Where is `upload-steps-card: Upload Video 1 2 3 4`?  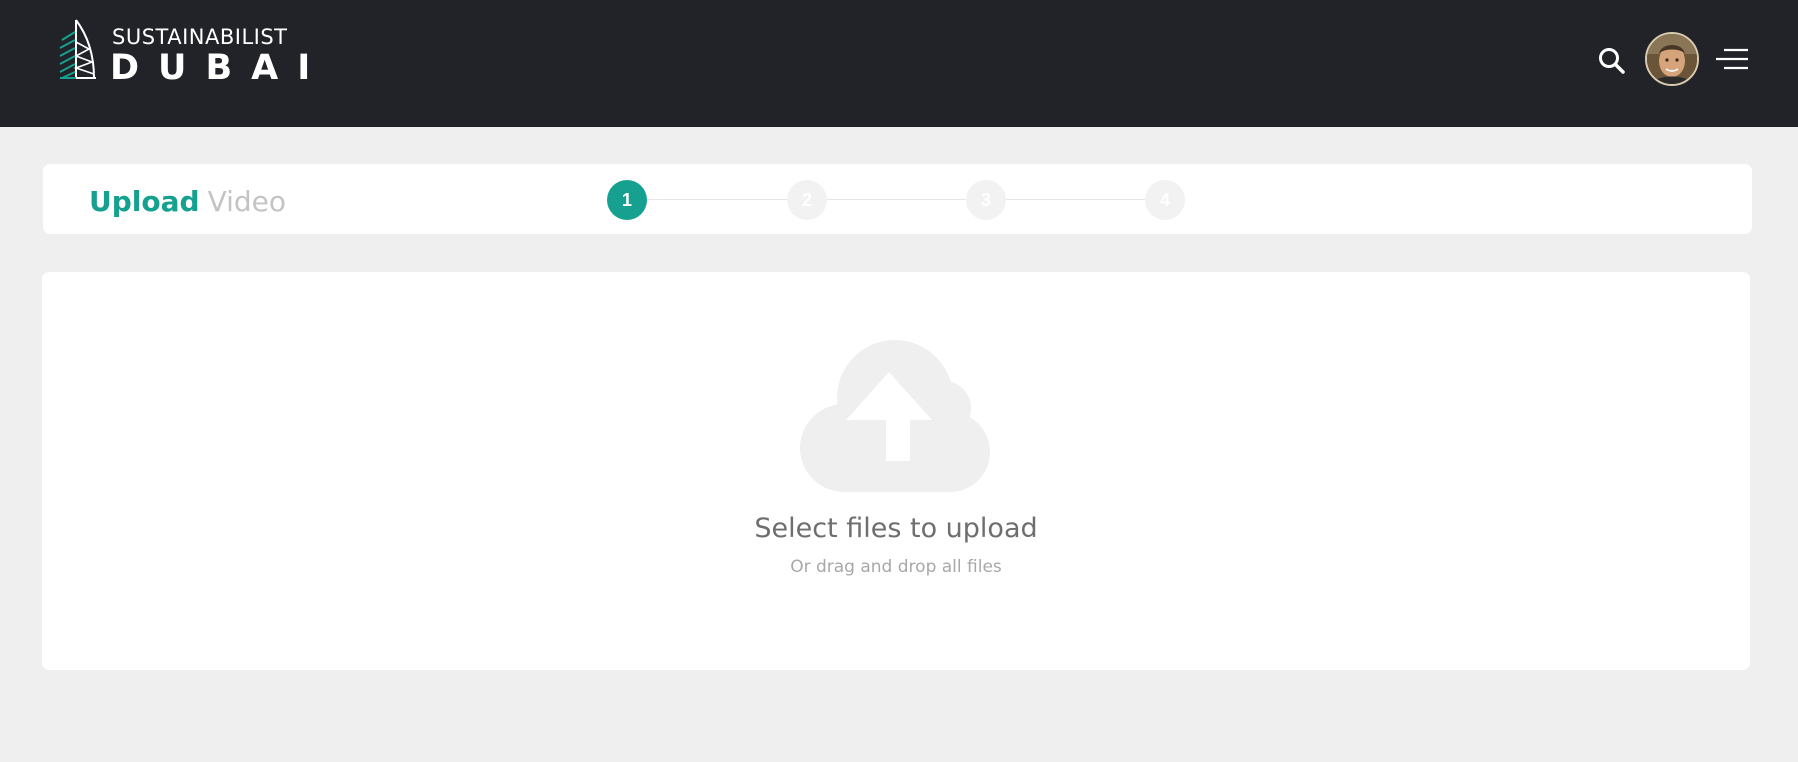 upload-steps-card: Upload Video 1 2 3 4 is located at coordinates (897, 199).